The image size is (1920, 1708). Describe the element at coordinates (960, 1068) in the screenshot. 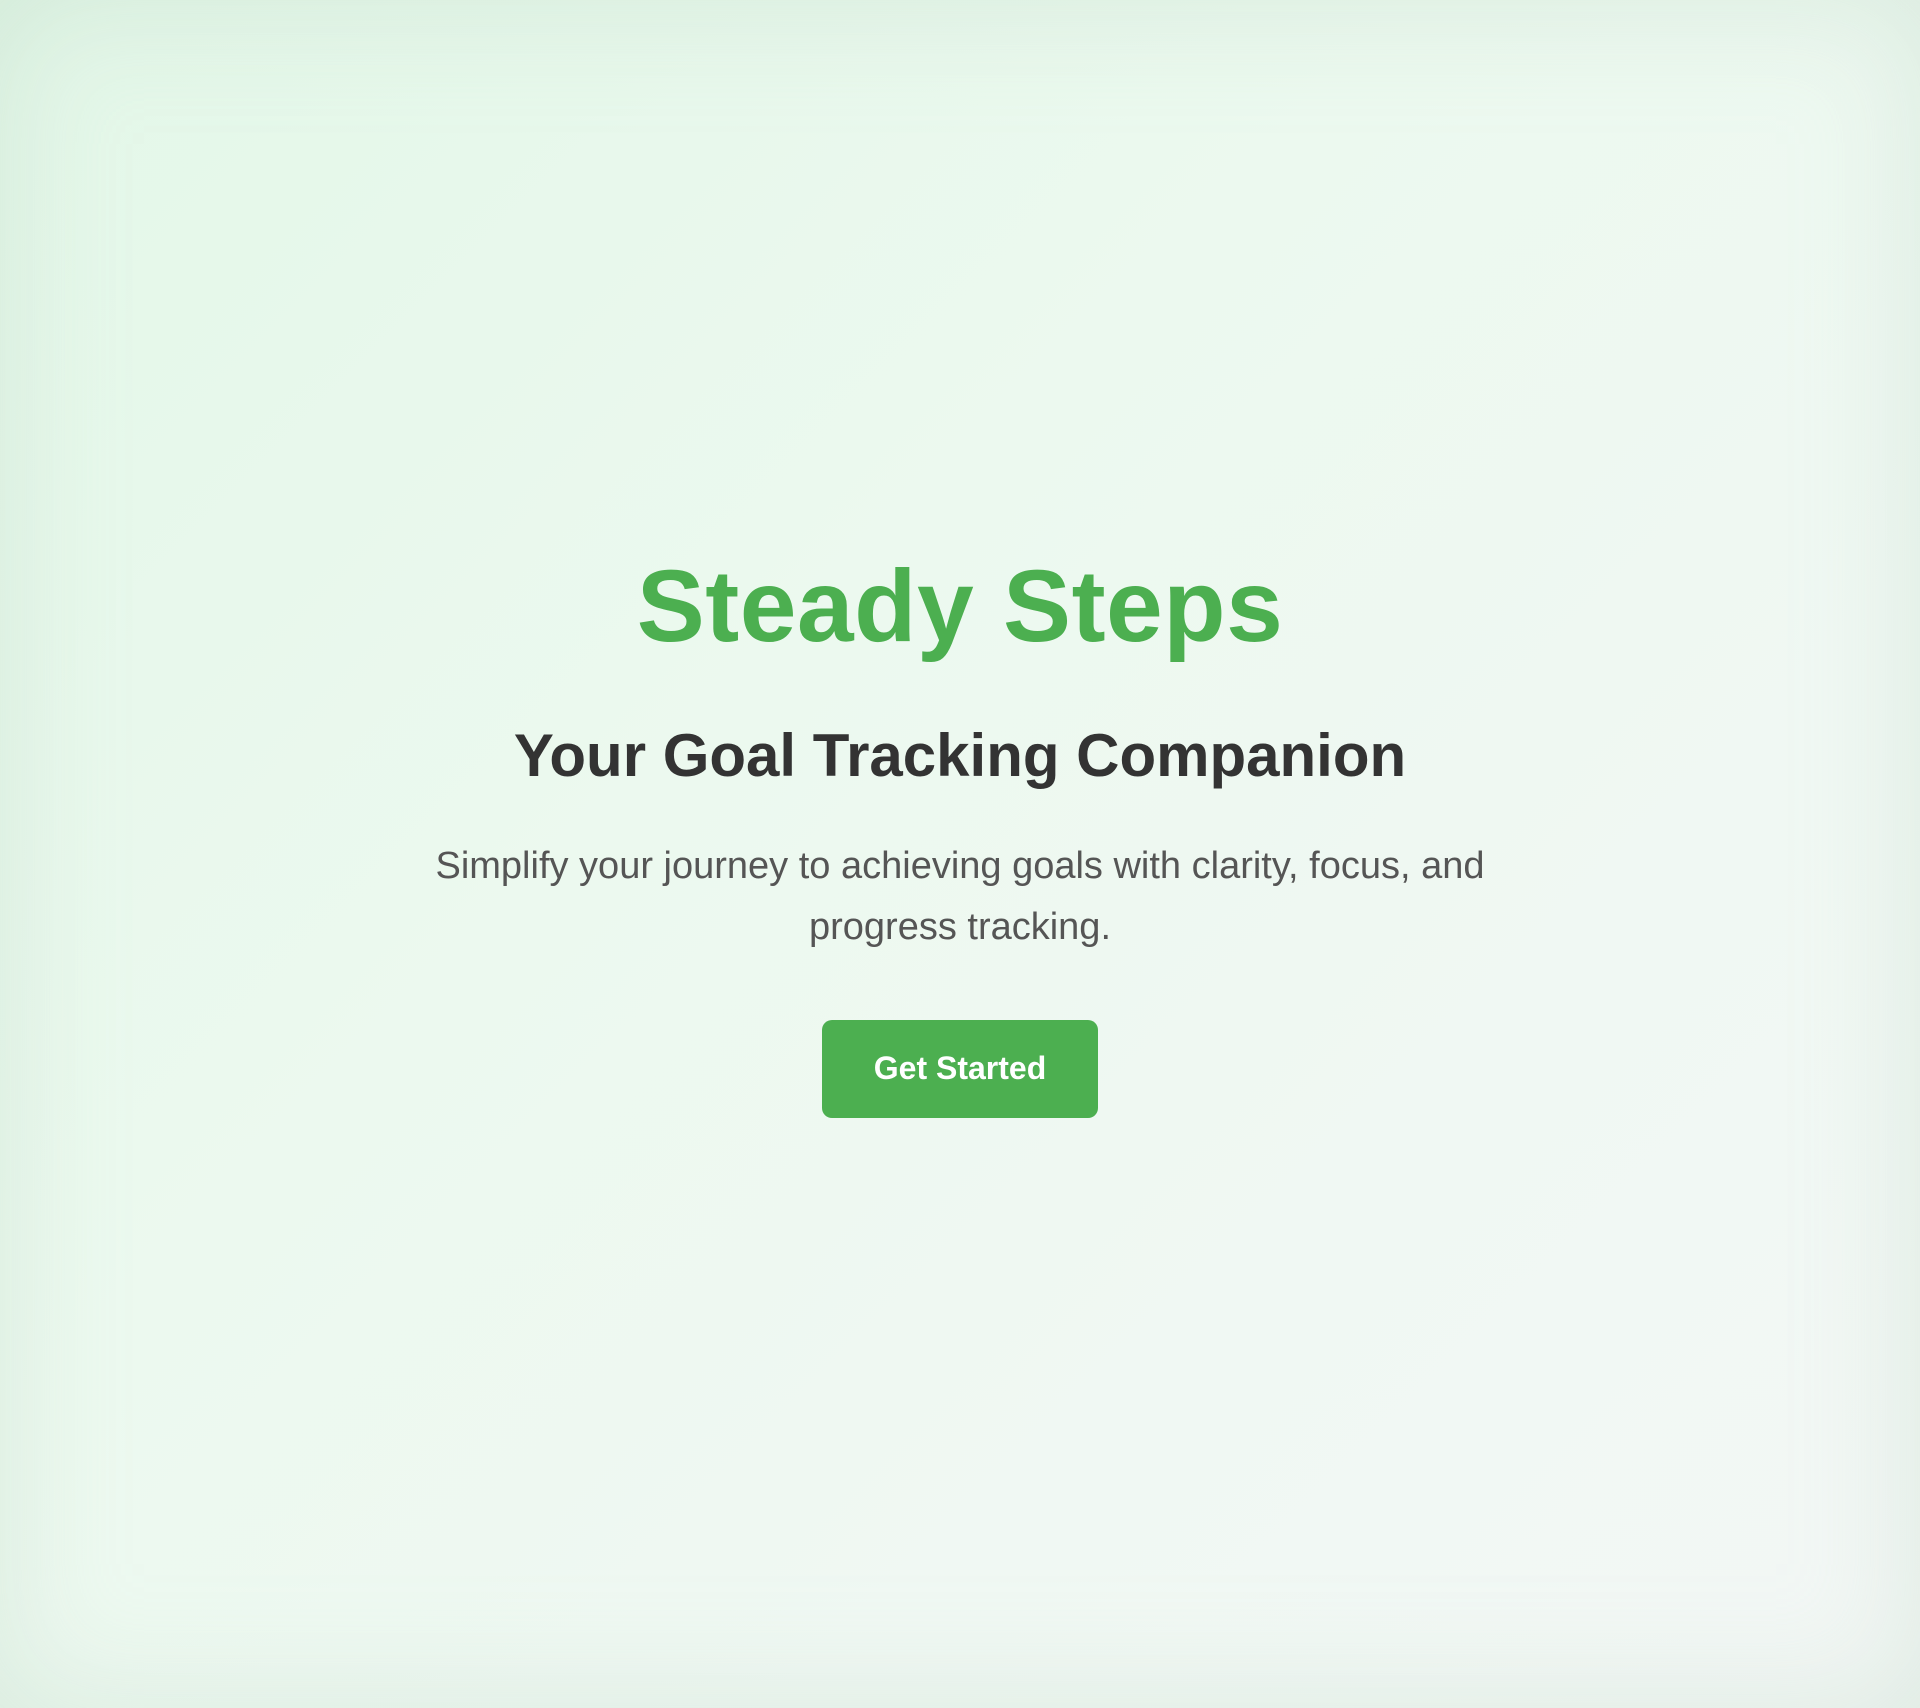

I see `get-started-button: Get Started` at that location.